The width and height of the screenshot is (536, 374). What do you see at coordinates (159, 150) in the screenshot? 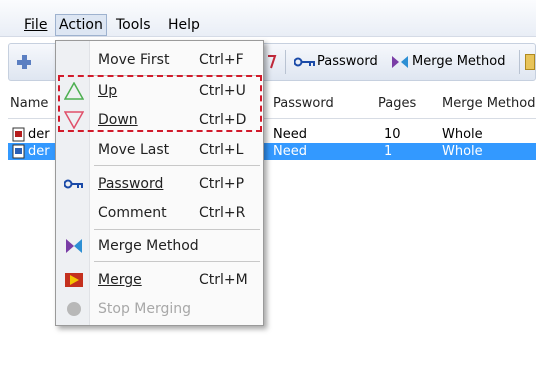
I see `menu-item-move-last: Move Last Ctrl+L` at bounding box center [159, 150].